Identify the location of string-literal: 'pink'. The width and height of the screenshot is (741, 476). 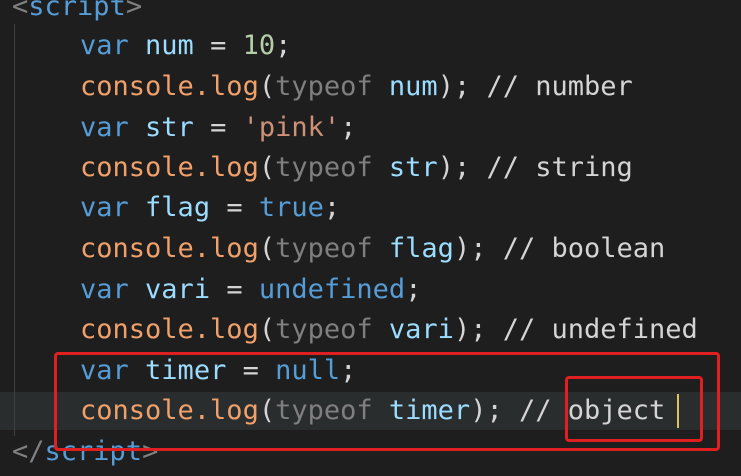
(291, 127).